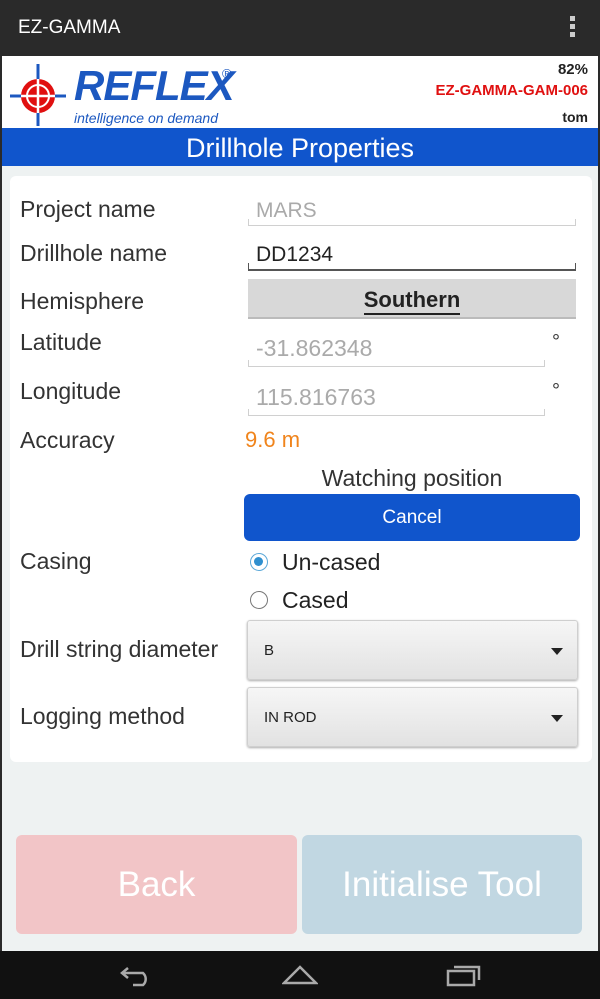 The image size is (600, 999). Describe the element at coordinates (300, 147) in the screenshot. I see `page-title: Drillhole Properties` at that location.